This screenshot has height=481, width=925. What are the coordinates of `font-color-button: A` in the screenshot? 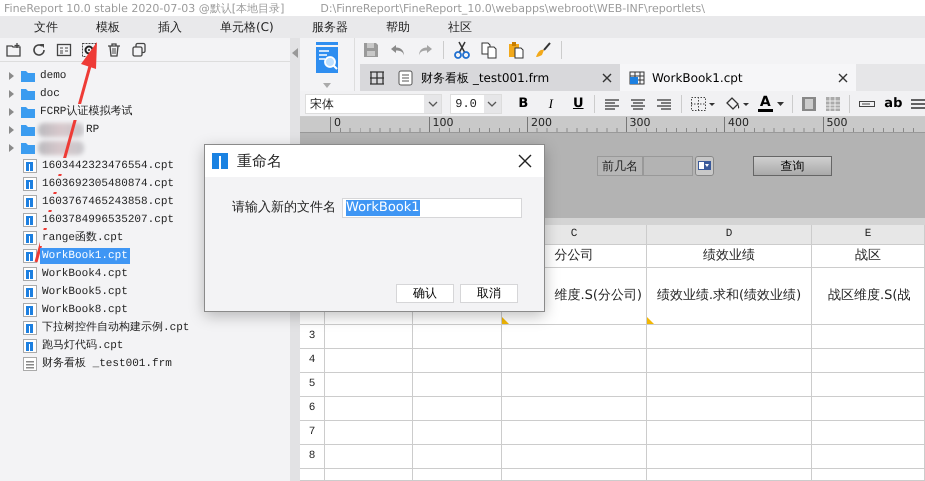 It's located at (771, 103).